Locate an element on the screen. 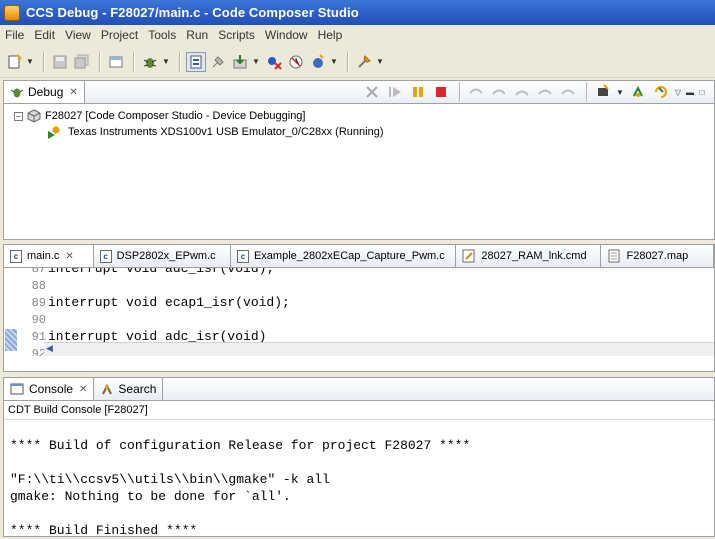  step-into-icon is located at coordinates (476, 92).